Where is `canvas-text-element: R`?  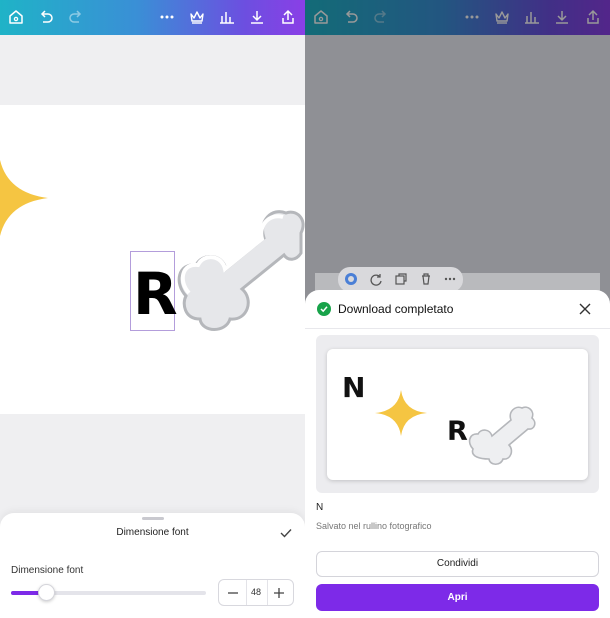 canvas-text-element: R is located at coordinates (155, 294).